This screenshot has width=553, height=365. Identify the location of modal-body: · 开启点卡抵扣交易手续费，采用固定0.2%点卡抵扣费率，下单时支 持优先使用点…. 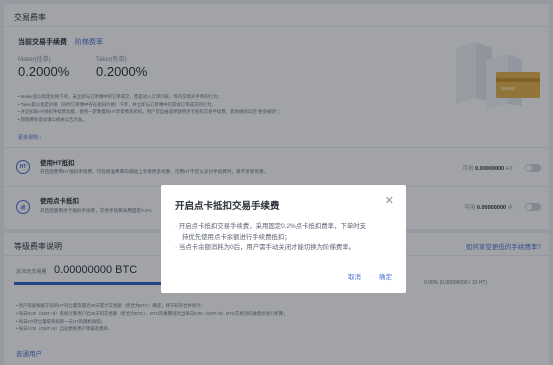
(285, 238).